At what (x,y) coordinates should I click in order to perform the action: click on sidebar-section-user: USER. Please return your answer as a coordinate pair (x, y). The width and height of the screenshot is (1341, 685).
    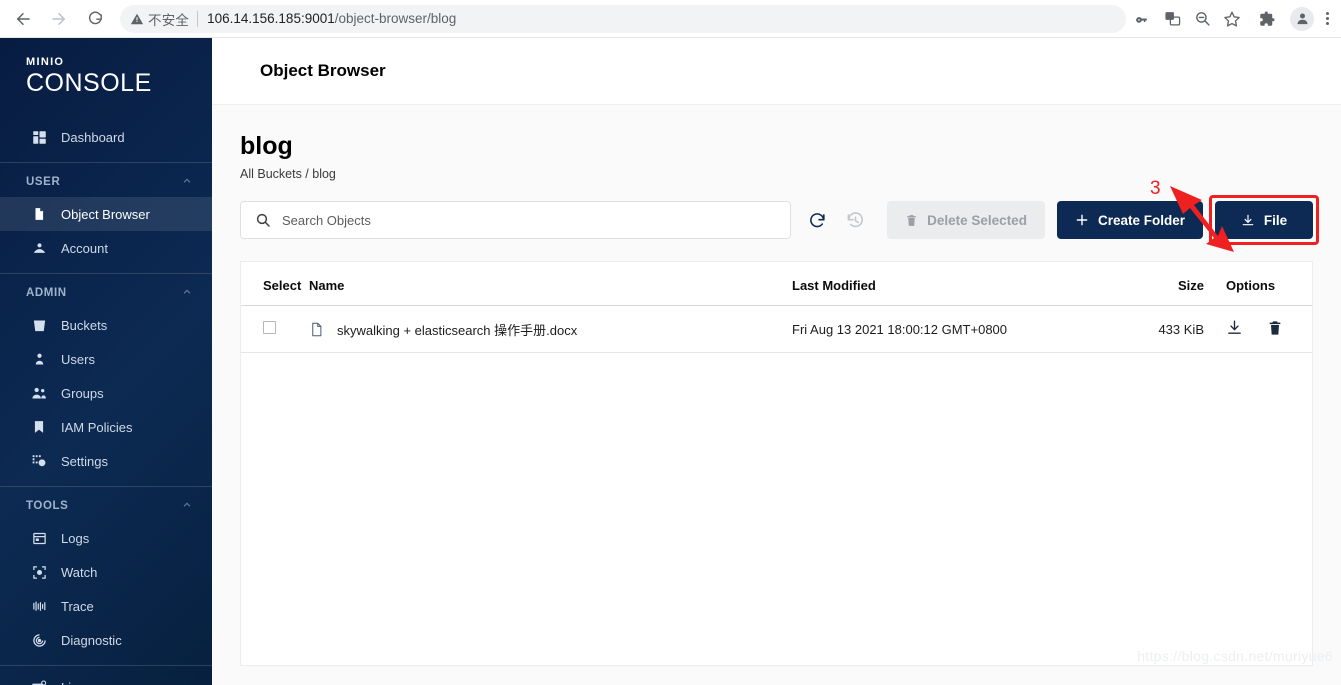
    Looking at the image, I should click on (106, 182).